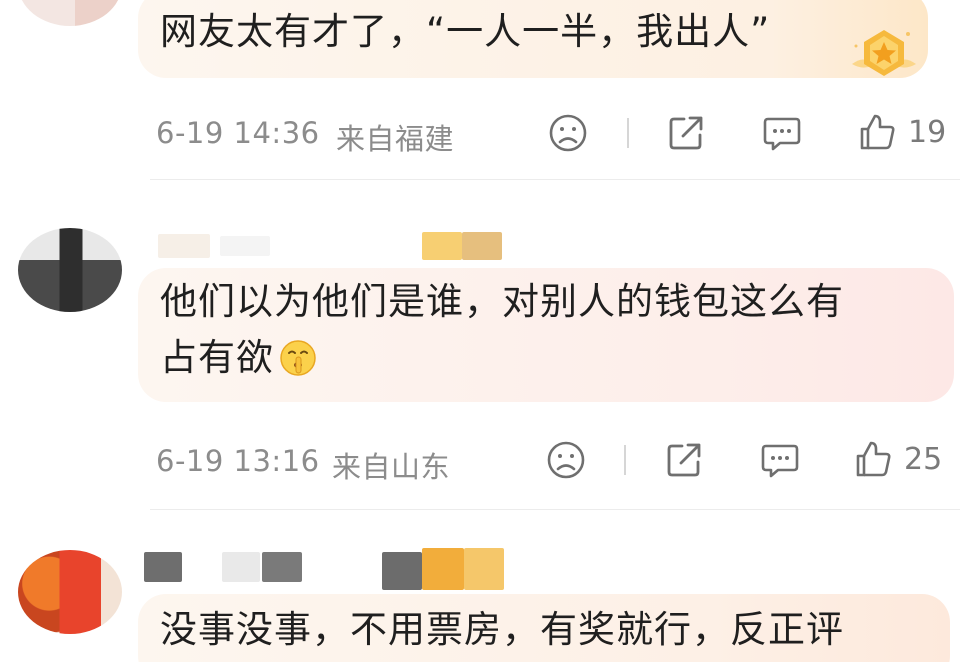 This screenshot has width=960, height=662. What do you see at coordinates (923, 459) in the screenshot?
I see `like-count: 25` at bounding box center [923, 459].